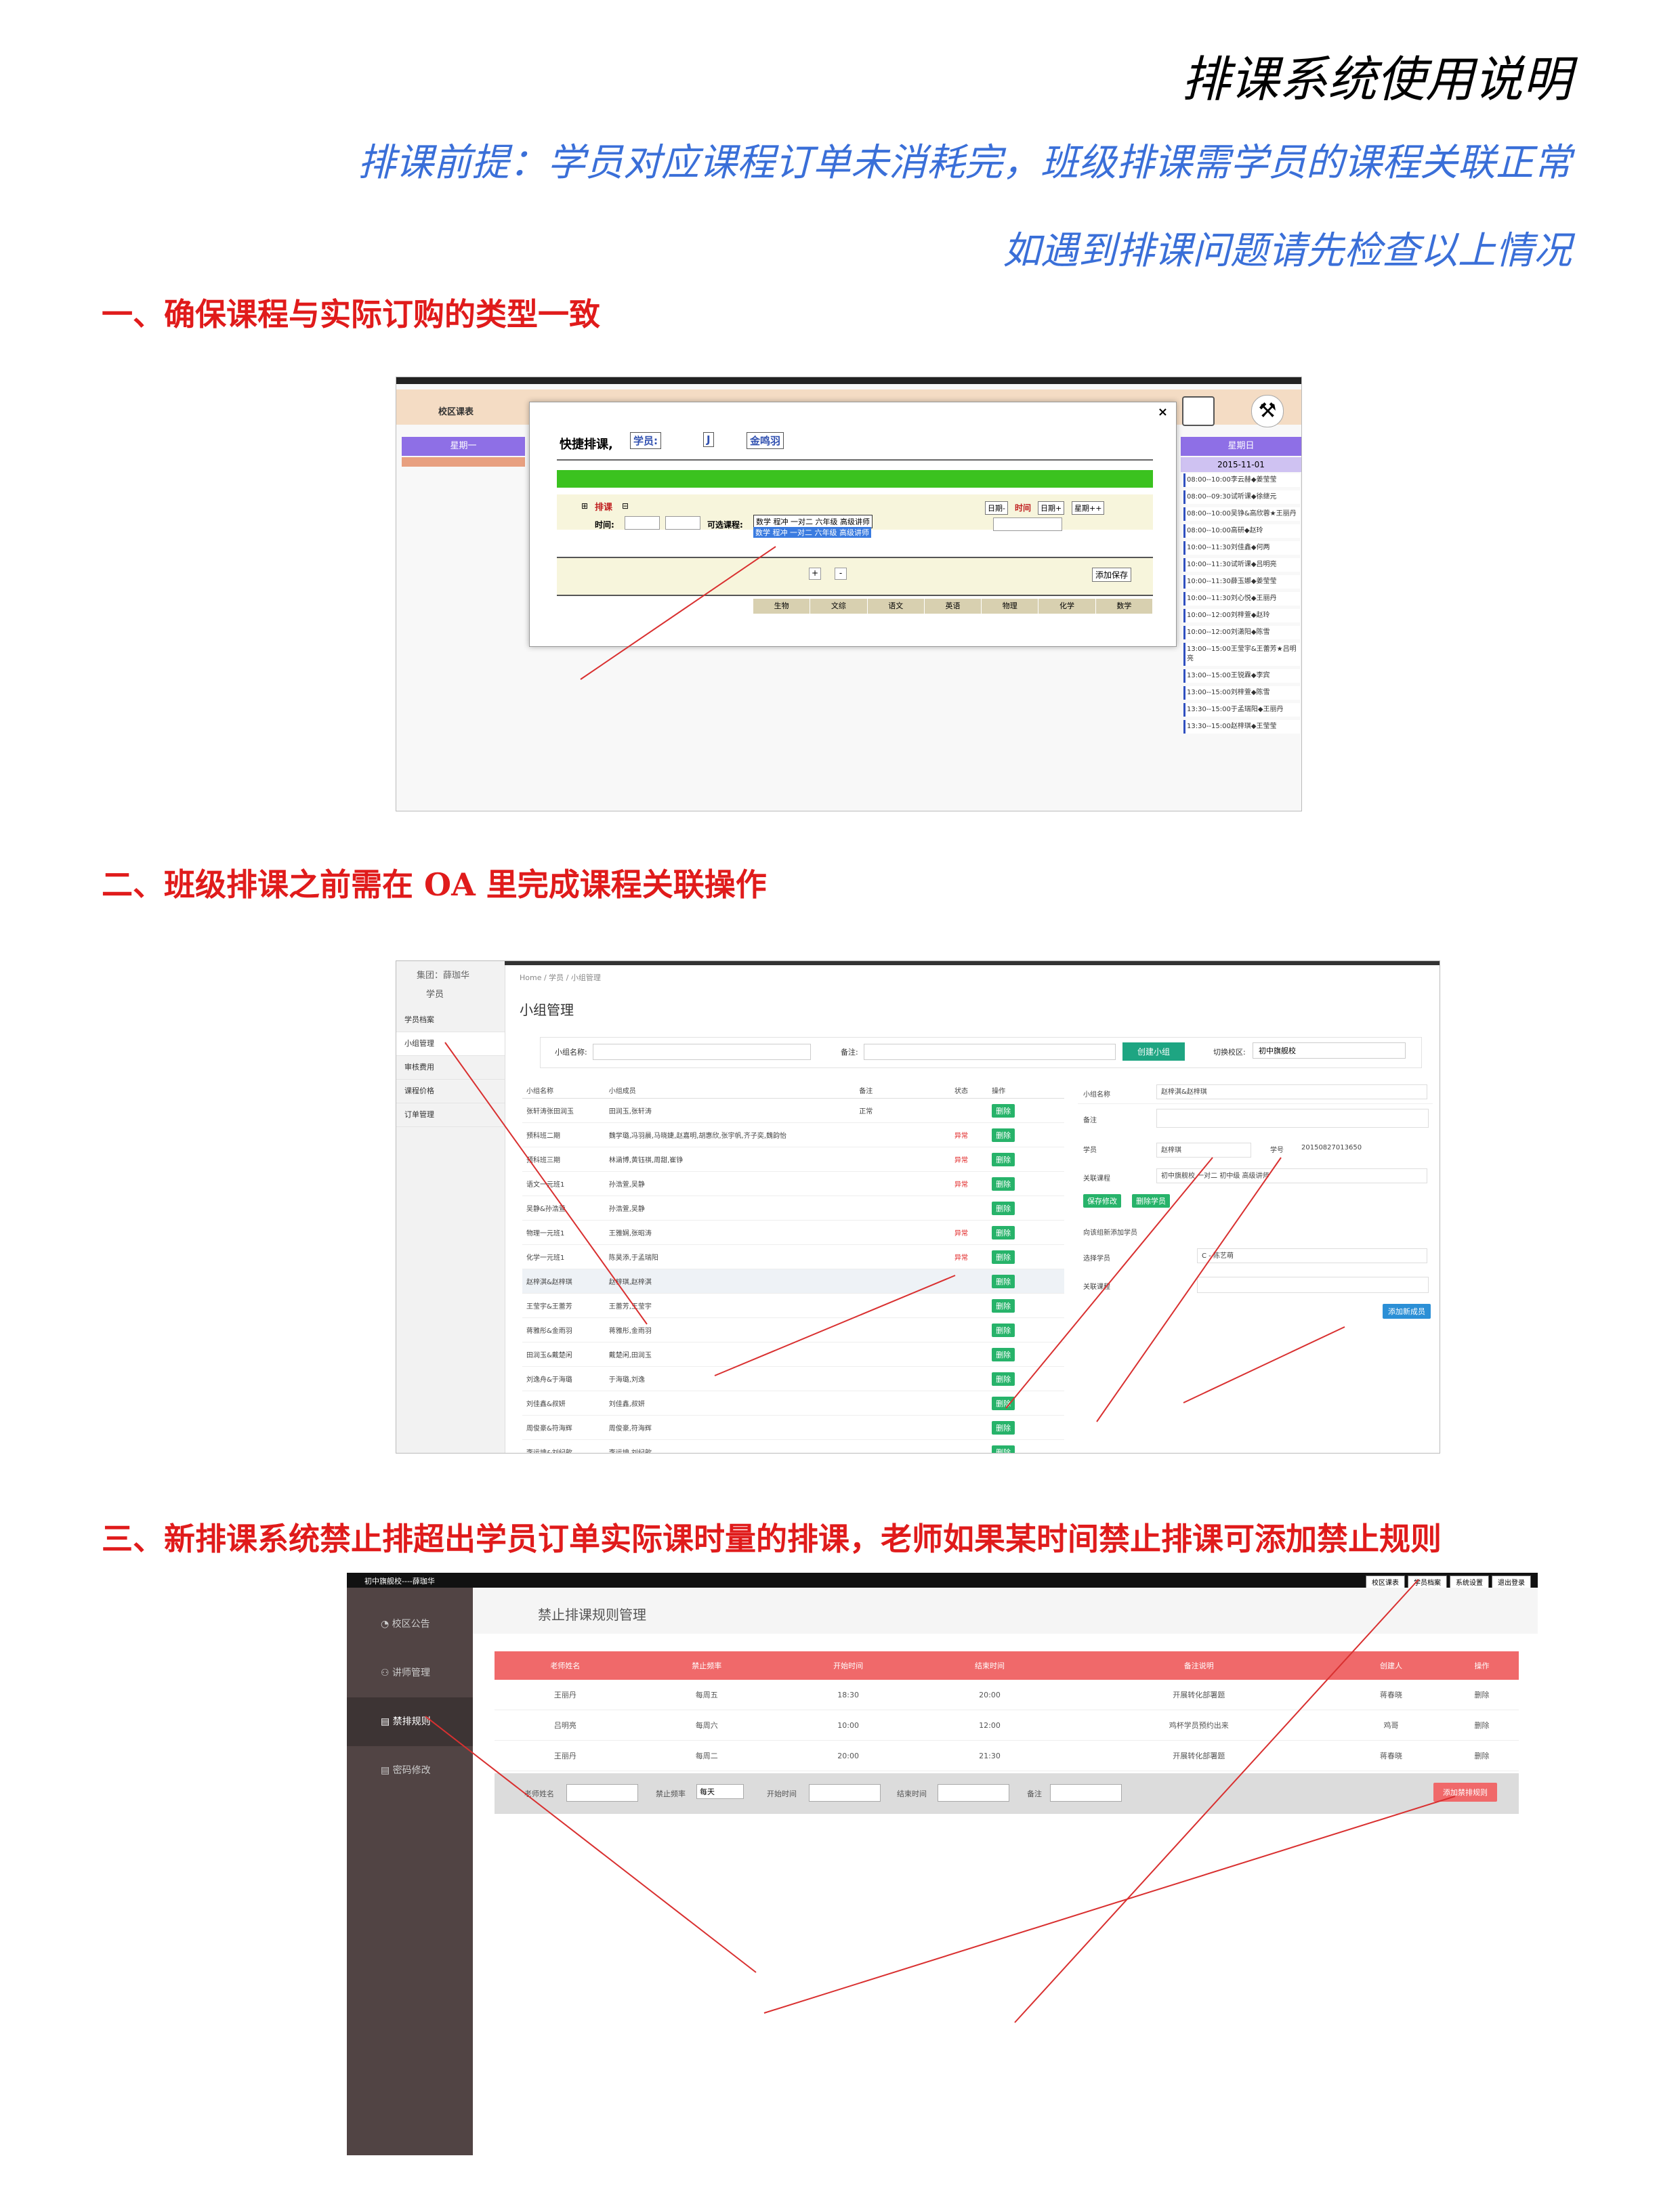 This screenshot has width=1680, height=2202. What do you see at coordinates (434, 884) in the screenshot?
I see `section-2-heading: 二、班级排课之前需在 OA 里完成课程关联操作` at bounding box center [434, 884].